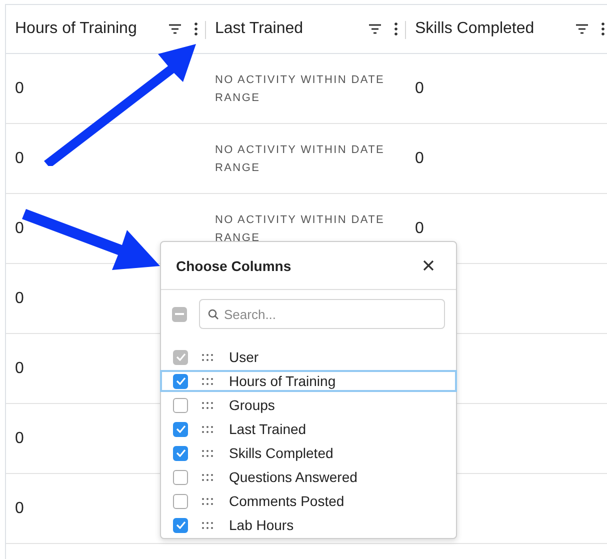 The height and width of the screenshot is (559, 607). Describe the element at coordinates (308, 381) in the screenshot. I see `column-option: Hours of Training` at that location.